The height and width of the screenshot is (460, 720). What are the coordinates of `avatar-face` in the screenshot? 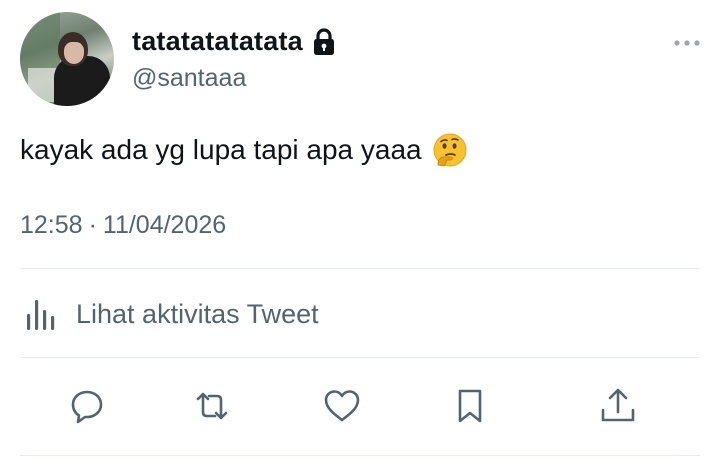 It's located at (74, 53).